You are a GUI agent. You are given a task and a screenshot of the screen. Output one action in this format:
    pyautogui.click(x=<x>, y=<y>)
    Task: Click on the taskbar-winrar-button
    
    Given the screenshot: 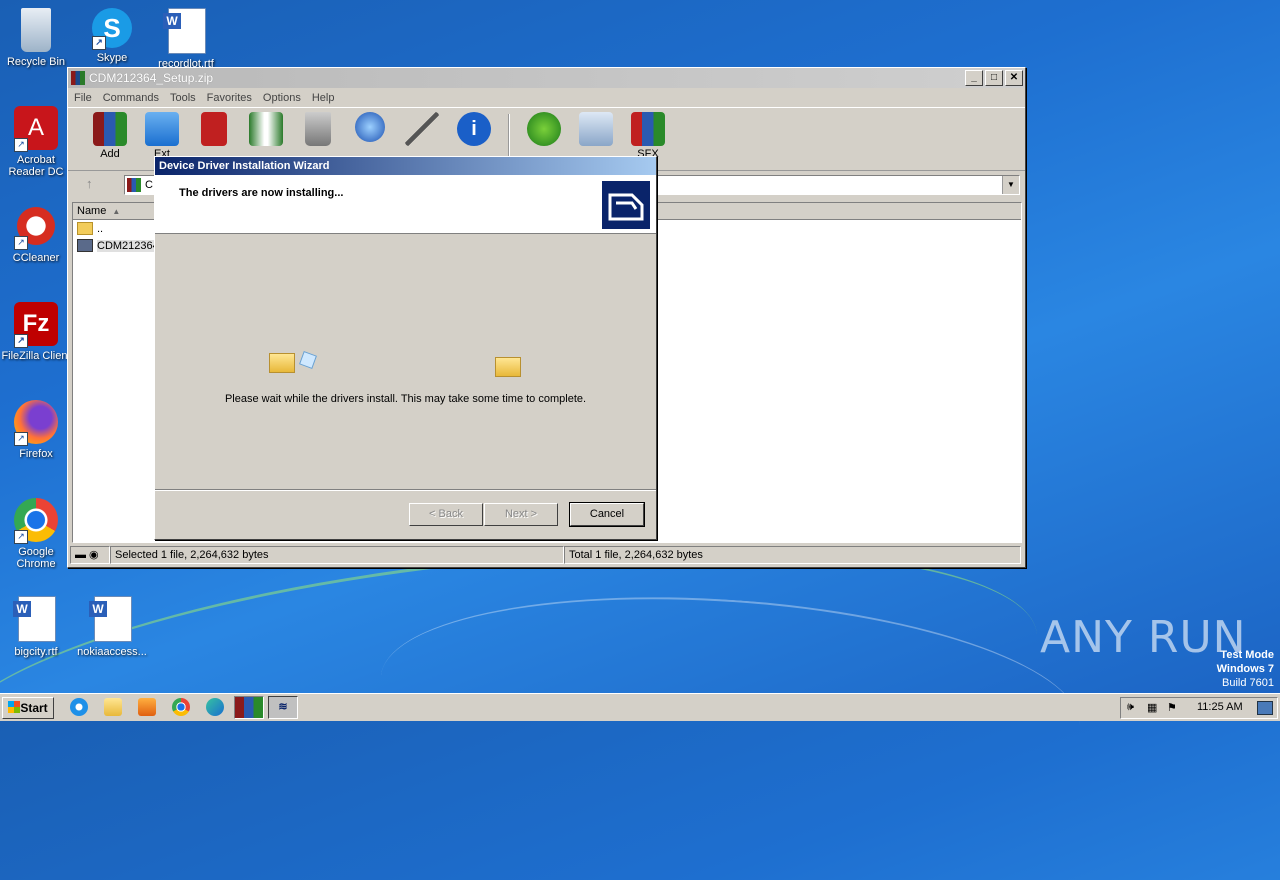 What is the action you would take?
    pyautogui.click(x=249, y=707)
    